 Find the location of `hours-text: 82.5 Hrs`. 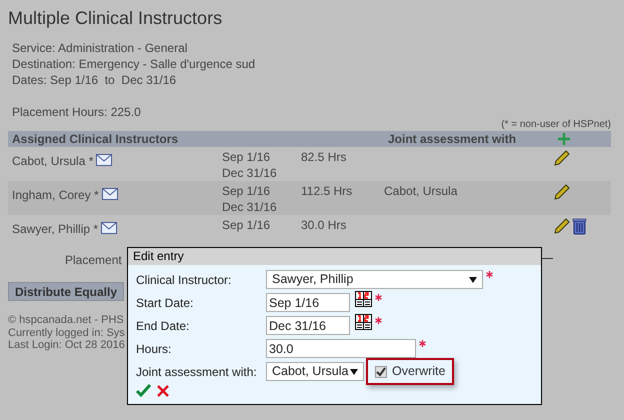

hours-text: 82.5 Hrs is located at coordinates (324, 157).